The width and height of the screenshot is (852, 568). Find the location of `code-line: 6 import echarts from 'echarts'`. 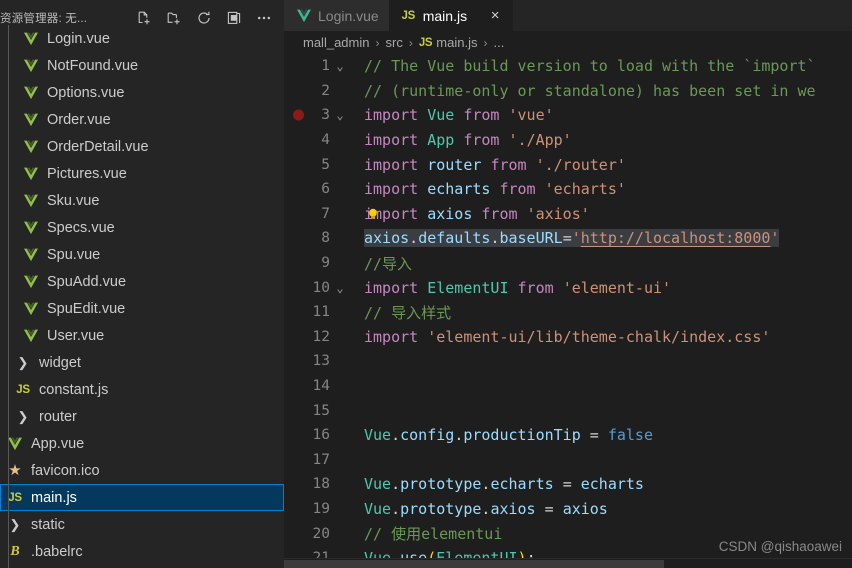

code-line: 6 import echarts from 'echarts' is located at coordinates (568, 189).